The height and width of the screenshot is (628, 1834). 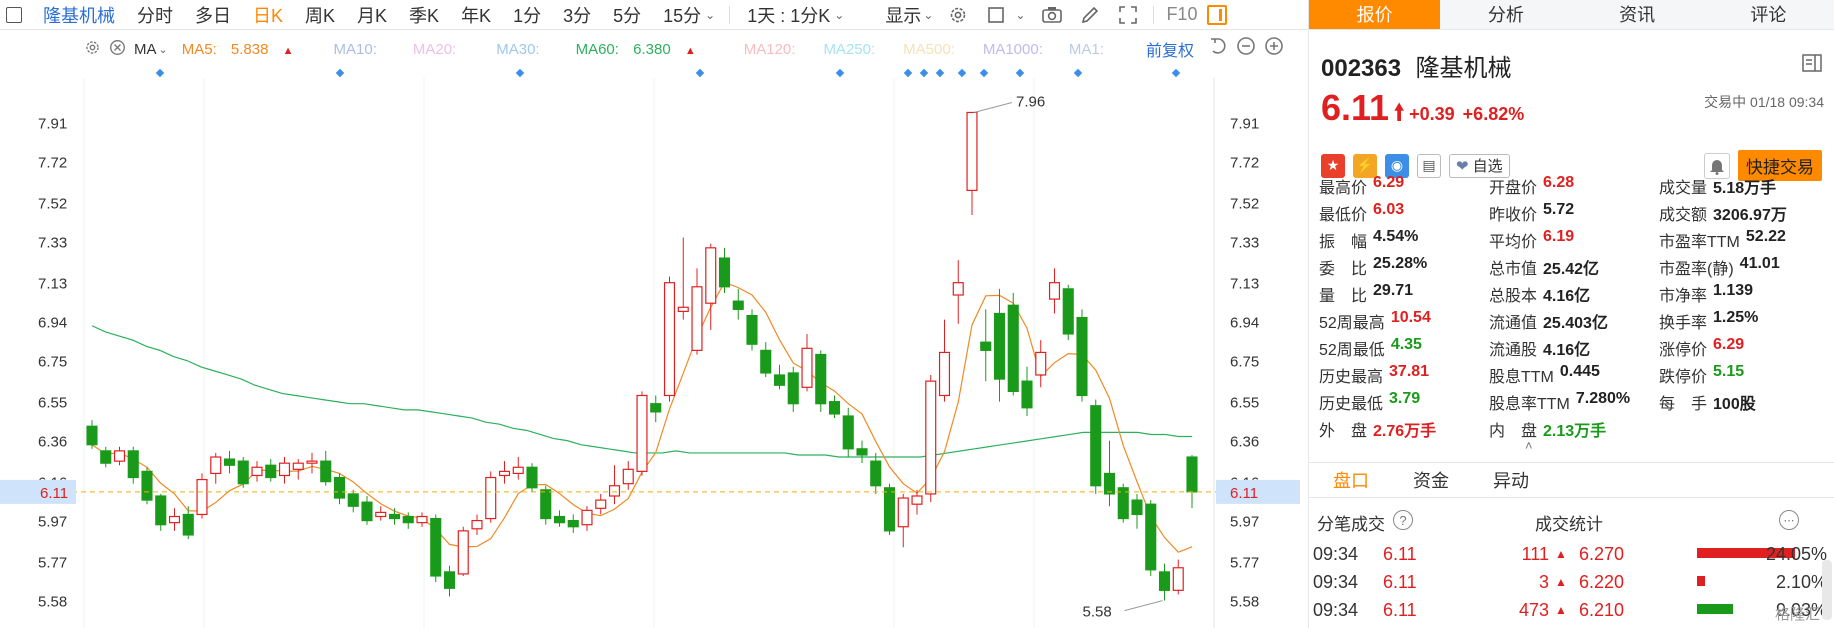 I want to click on trade-stats-title: 成交统计, so click(x=1569, y=524).